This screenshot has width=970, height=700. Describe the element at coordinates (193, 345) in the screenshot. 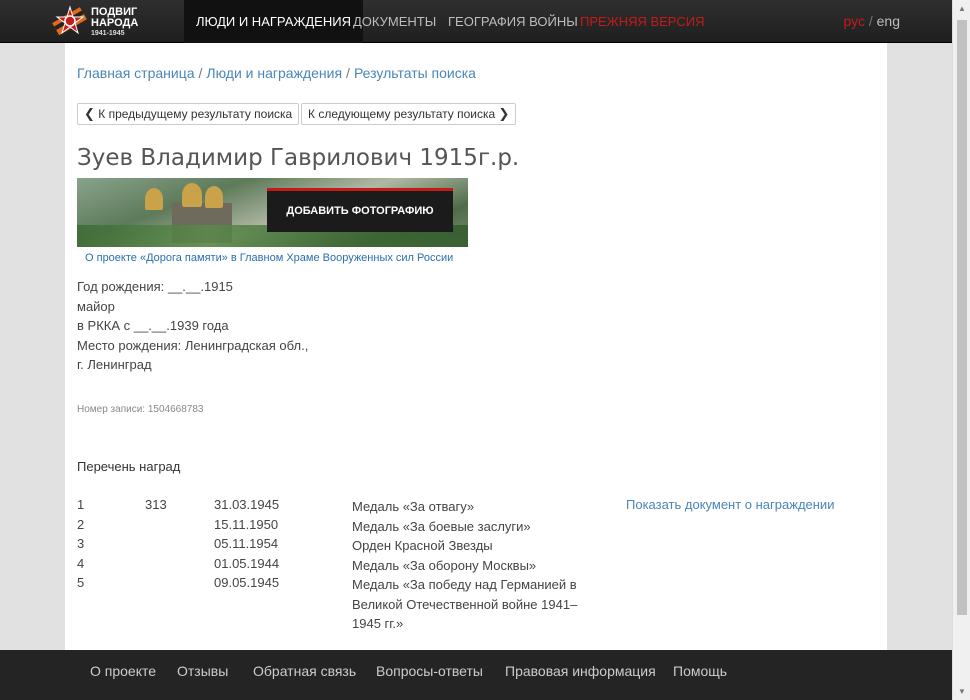

I see `birthplace-line-1: Место рождения: Ленинградская обл.,` at that location.